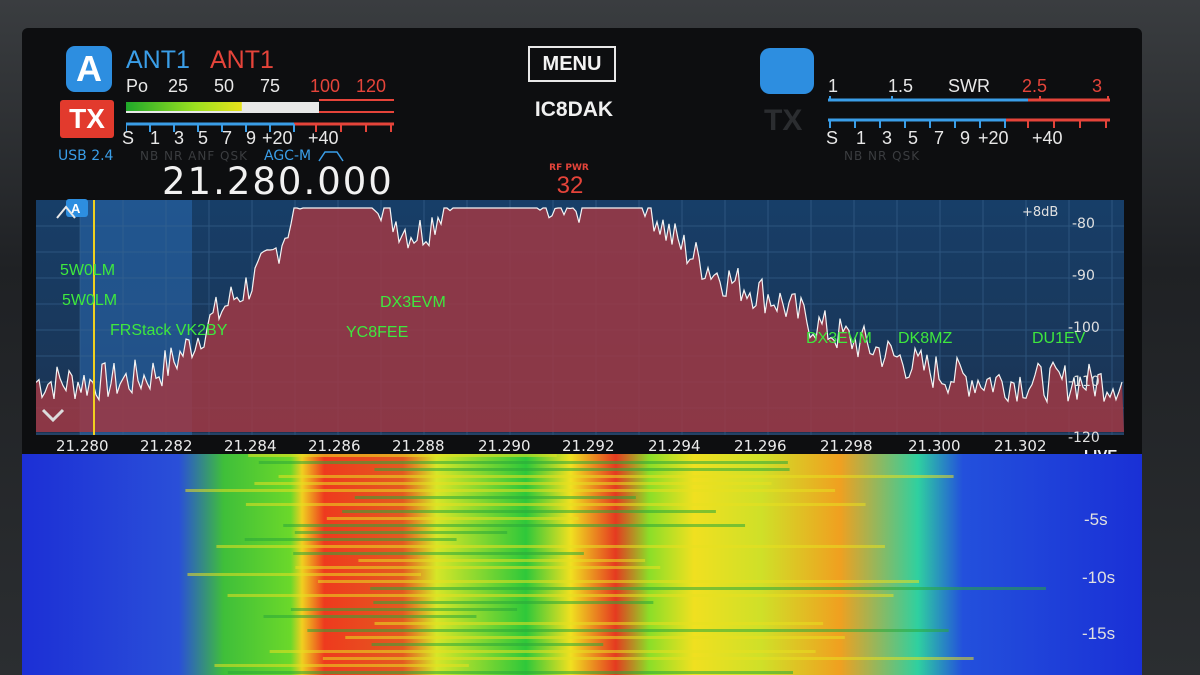 The height and width of the screenshot is (675, 1200). I want to click on menu-button: MENU, so click(572, 64).